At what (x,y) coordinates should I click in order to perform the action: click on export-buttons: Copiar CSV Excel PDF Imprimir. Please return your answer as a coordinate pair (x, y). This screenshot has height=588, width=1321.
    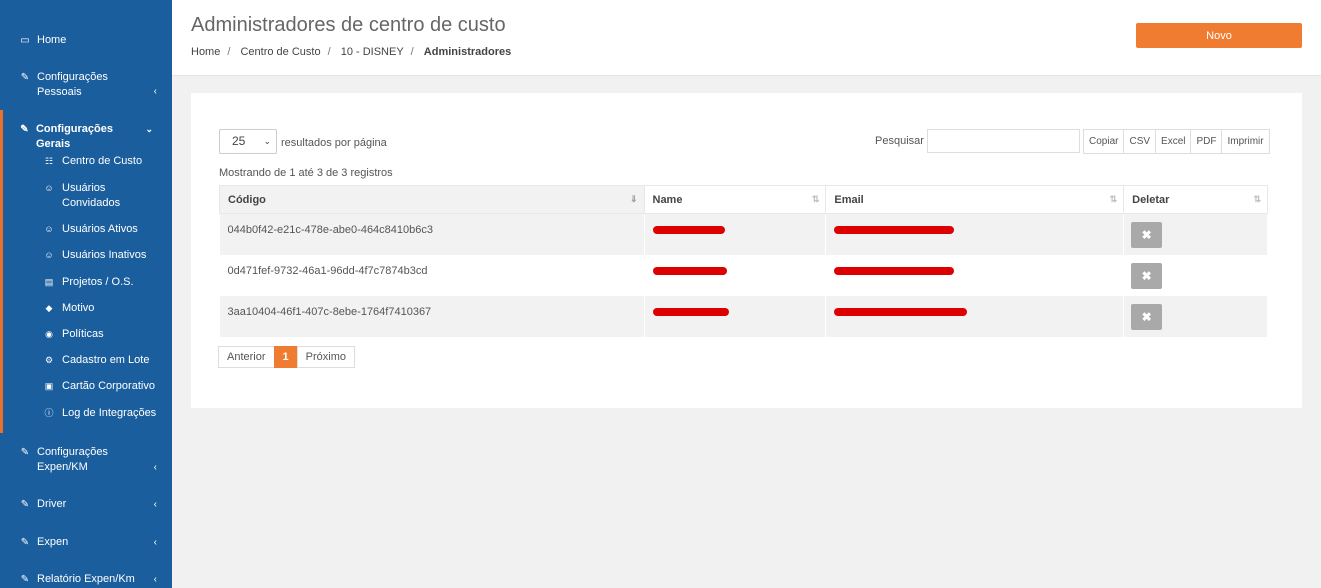
    Looking at the image, I should click on (1176, 141).